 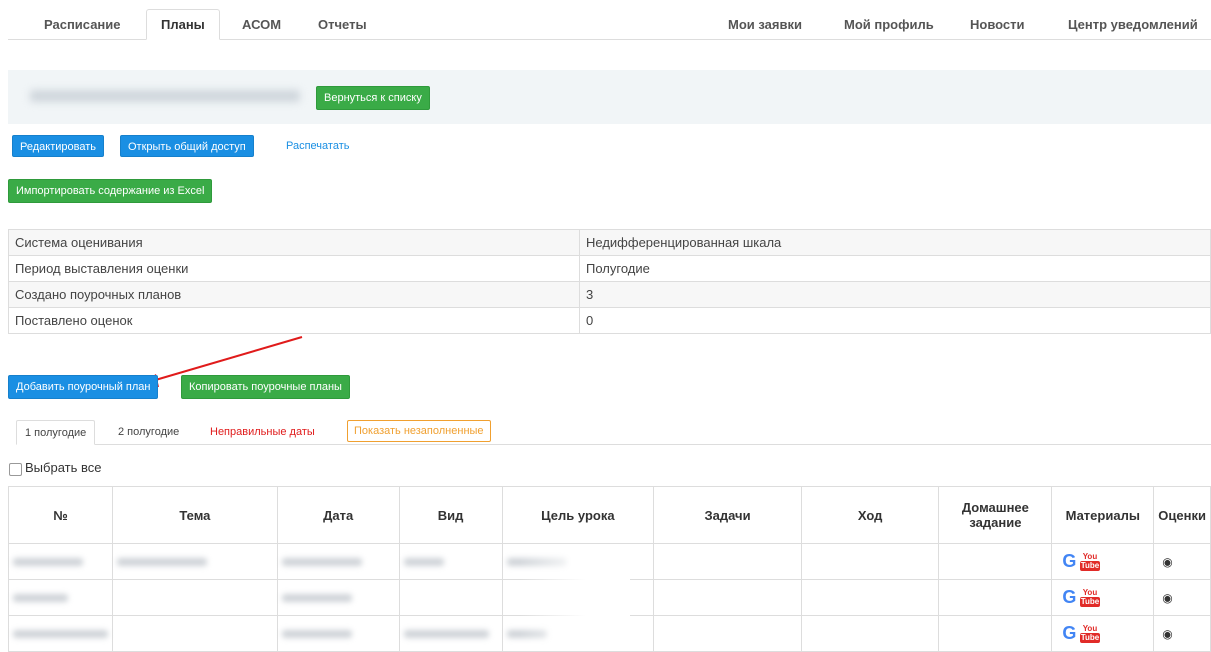 I want to click on column-materials: Материалы, so click(x=1103, y=515).